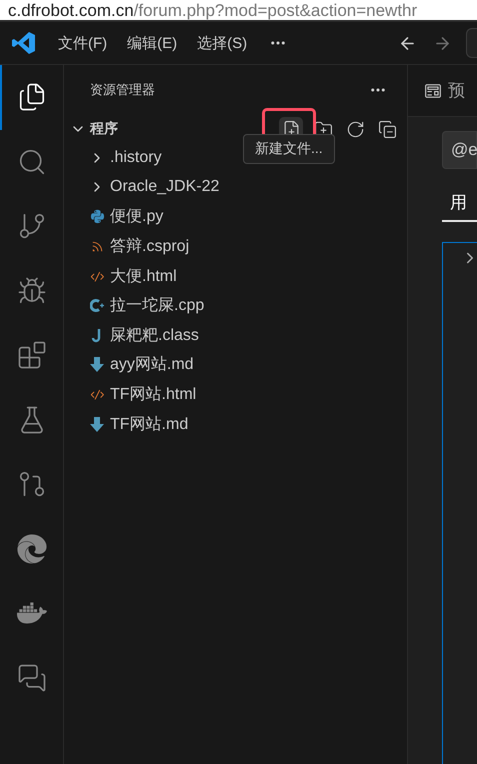 Image resolution: width=477 pixels, height=764 pixels. Describe the element at coordinates (157, 305) in the screenshot. I see `file-name: 拉一坨屎.cpp` at that location.